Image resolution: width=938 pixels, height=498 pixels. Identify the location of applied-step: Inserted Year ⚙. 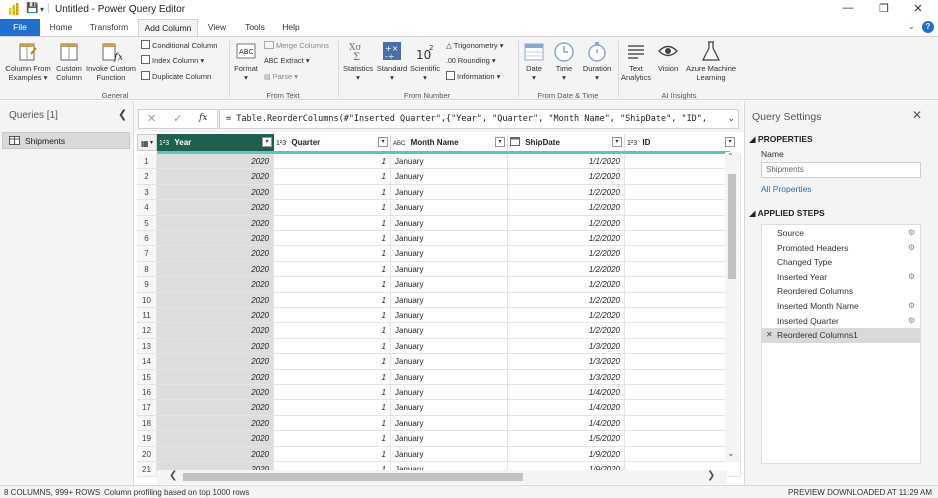
(841, 277).